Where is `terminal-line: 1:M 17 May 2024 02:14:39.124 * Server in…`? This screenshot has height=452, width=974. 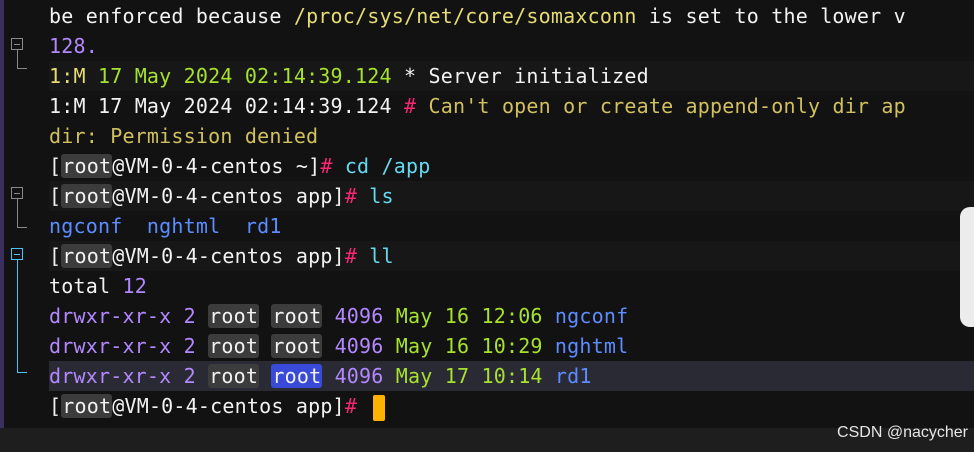
terminal-line: 1:M 17 May 2024 02:14:39.124 * Server in… is located at coordinates (511, 76).